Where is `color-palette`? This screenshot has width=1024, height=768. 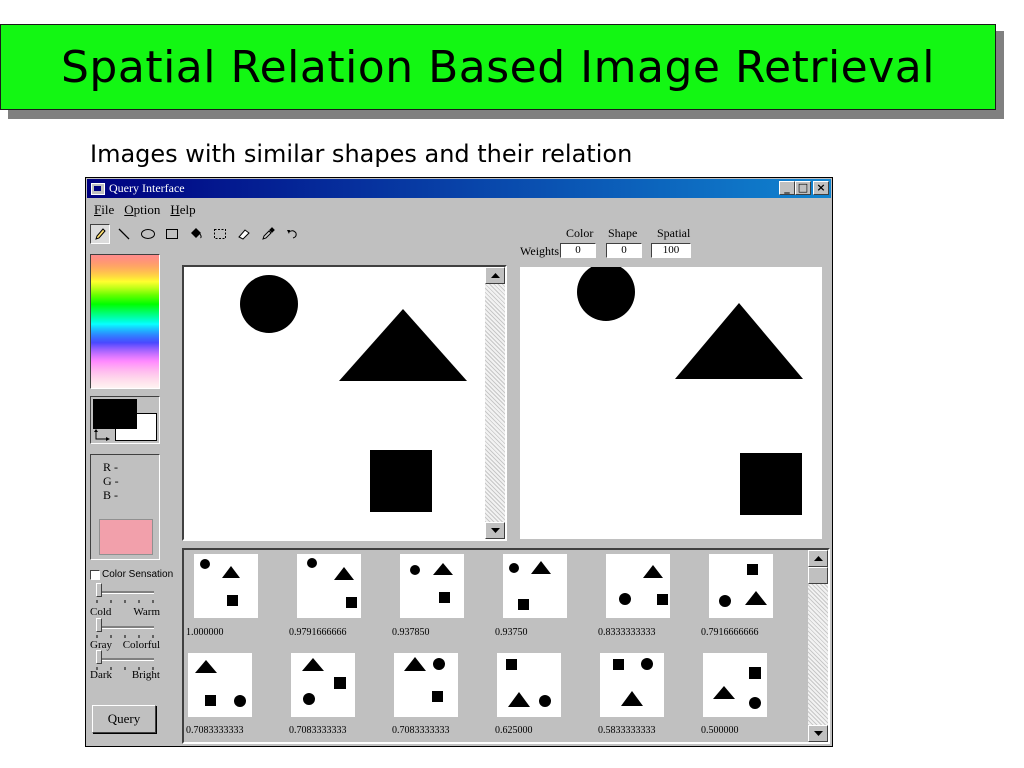
color-palette is located at coordinates (125, 321).